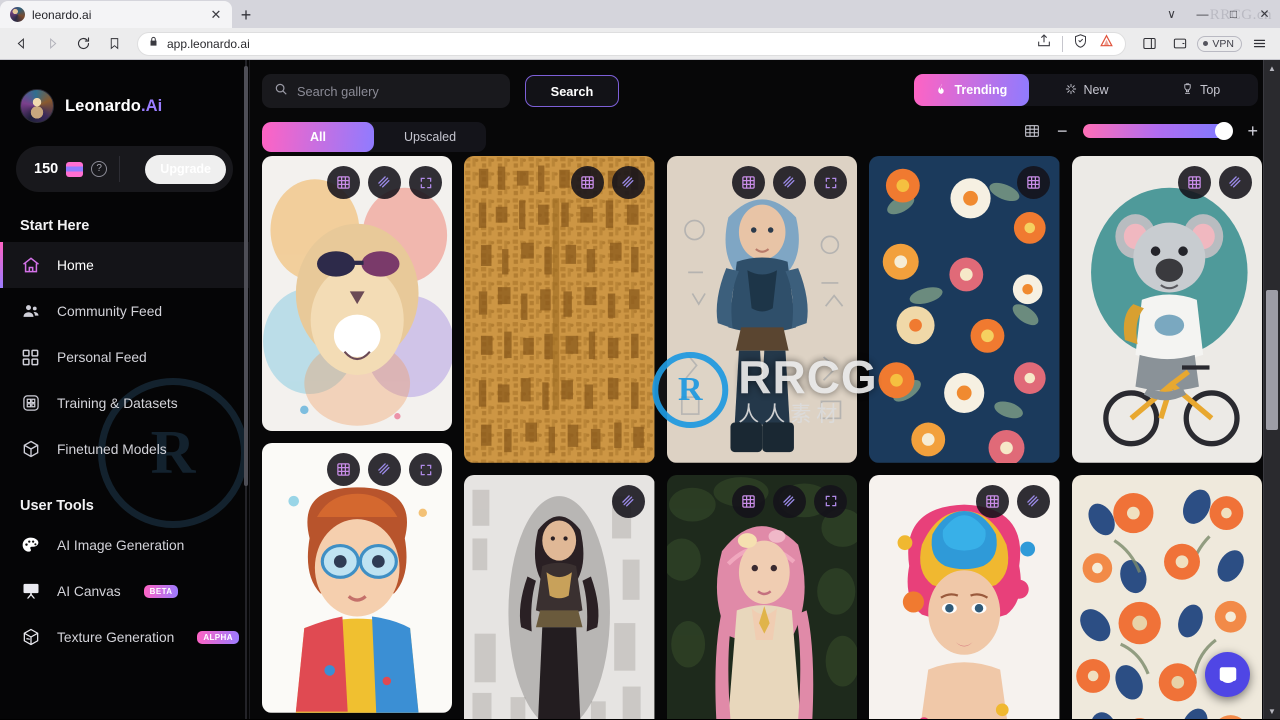  What do you see at coordinates (246, 276) in the screenshot?
I see `sidebar-scrollbar-thumb` at bounding box center [246, 276].